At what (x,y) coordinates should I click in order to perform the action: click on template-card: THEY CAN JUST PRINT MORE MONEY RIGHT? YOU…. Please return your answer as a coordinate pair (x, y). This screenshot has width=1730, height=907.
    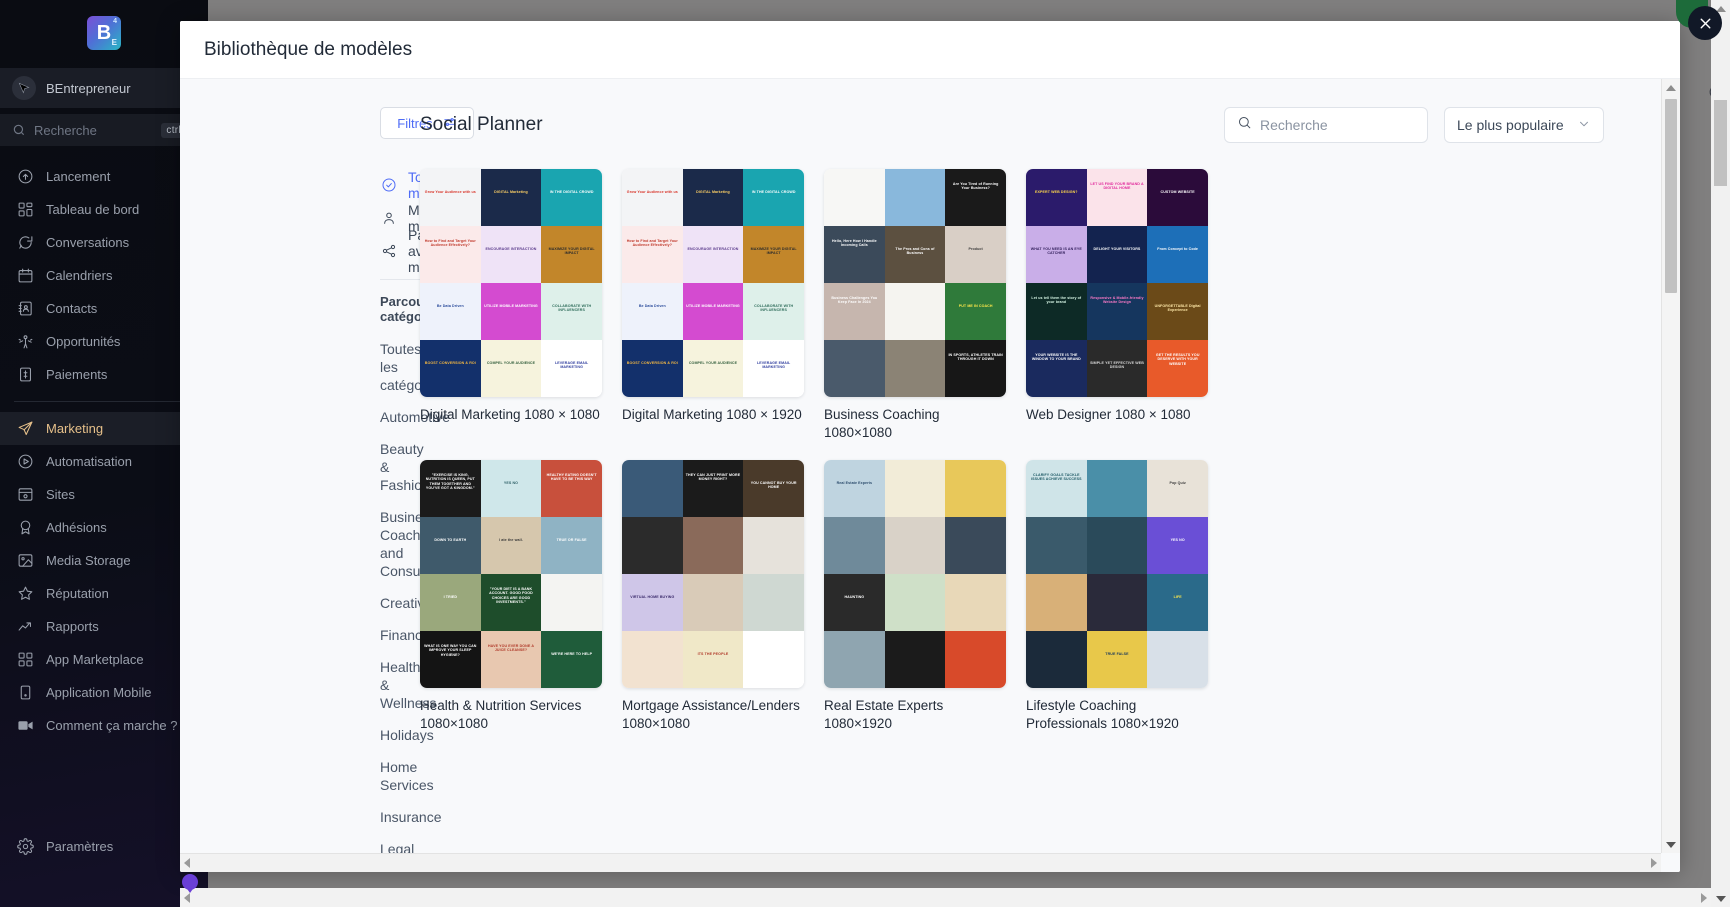
    Looking at the image, I should click on (713, 596).